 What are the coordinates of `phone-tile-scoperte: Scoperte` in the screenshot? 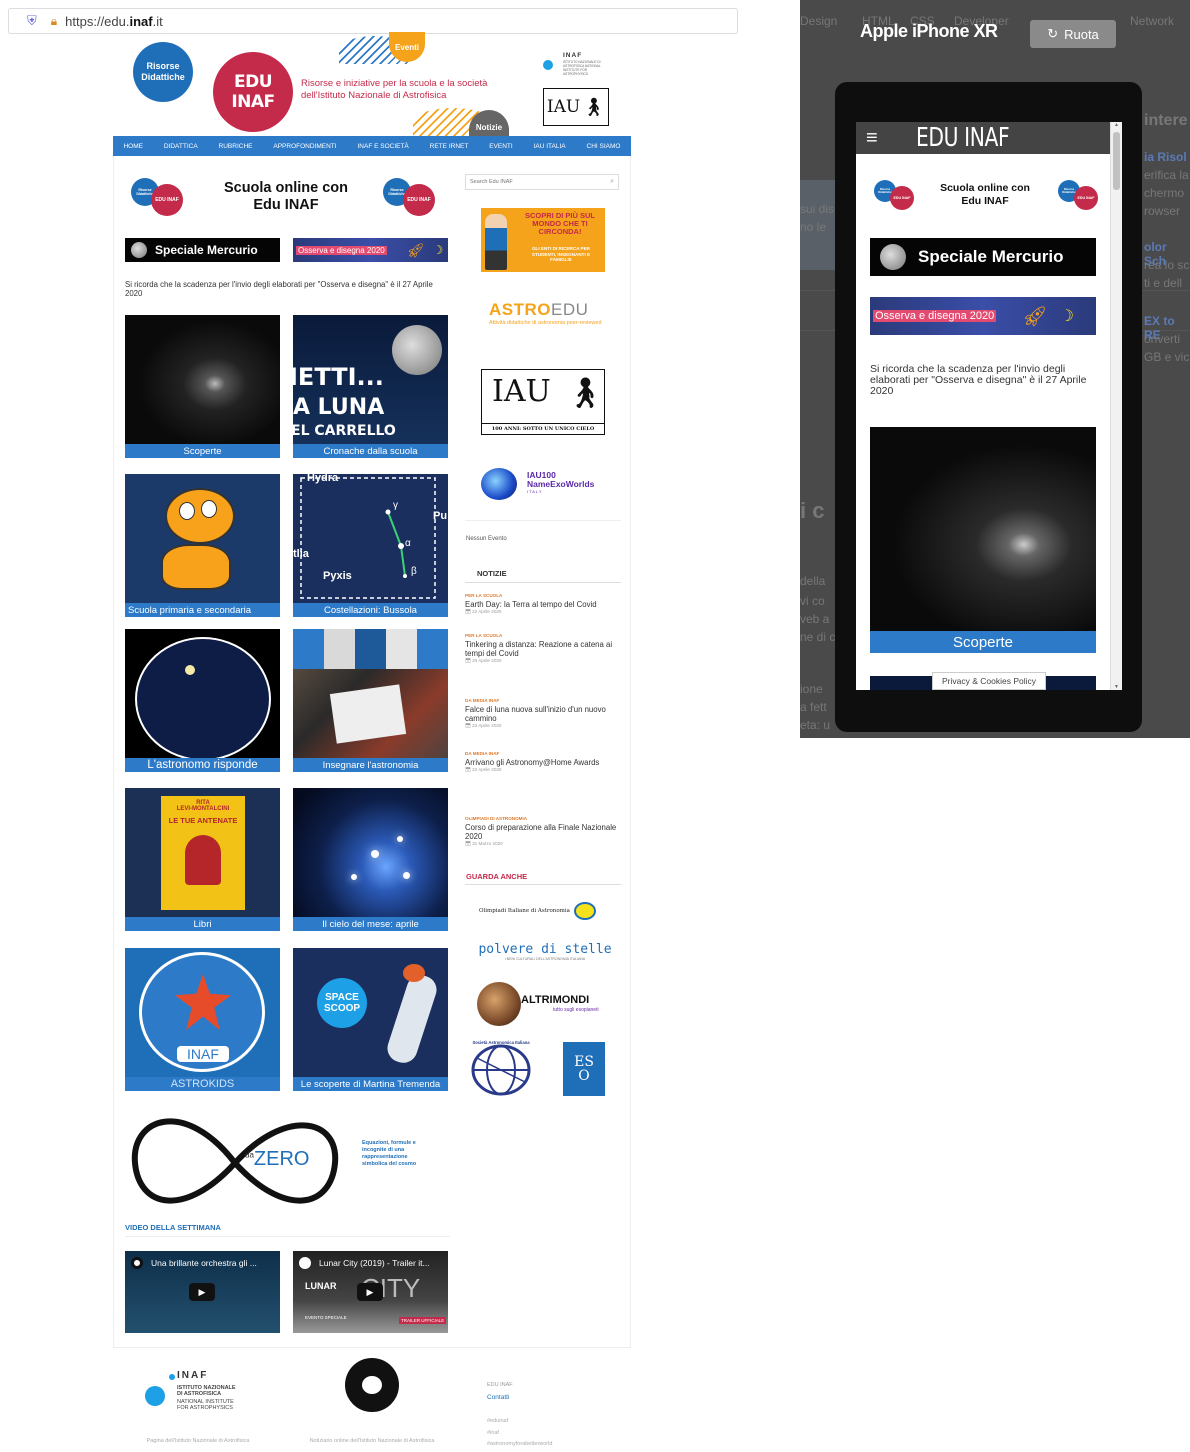 It's located at (983, 540).